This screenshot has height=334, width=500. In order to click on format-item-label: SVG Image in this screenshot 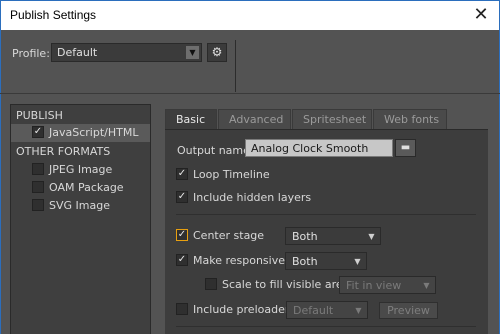, I will do `click(79, 205)`.